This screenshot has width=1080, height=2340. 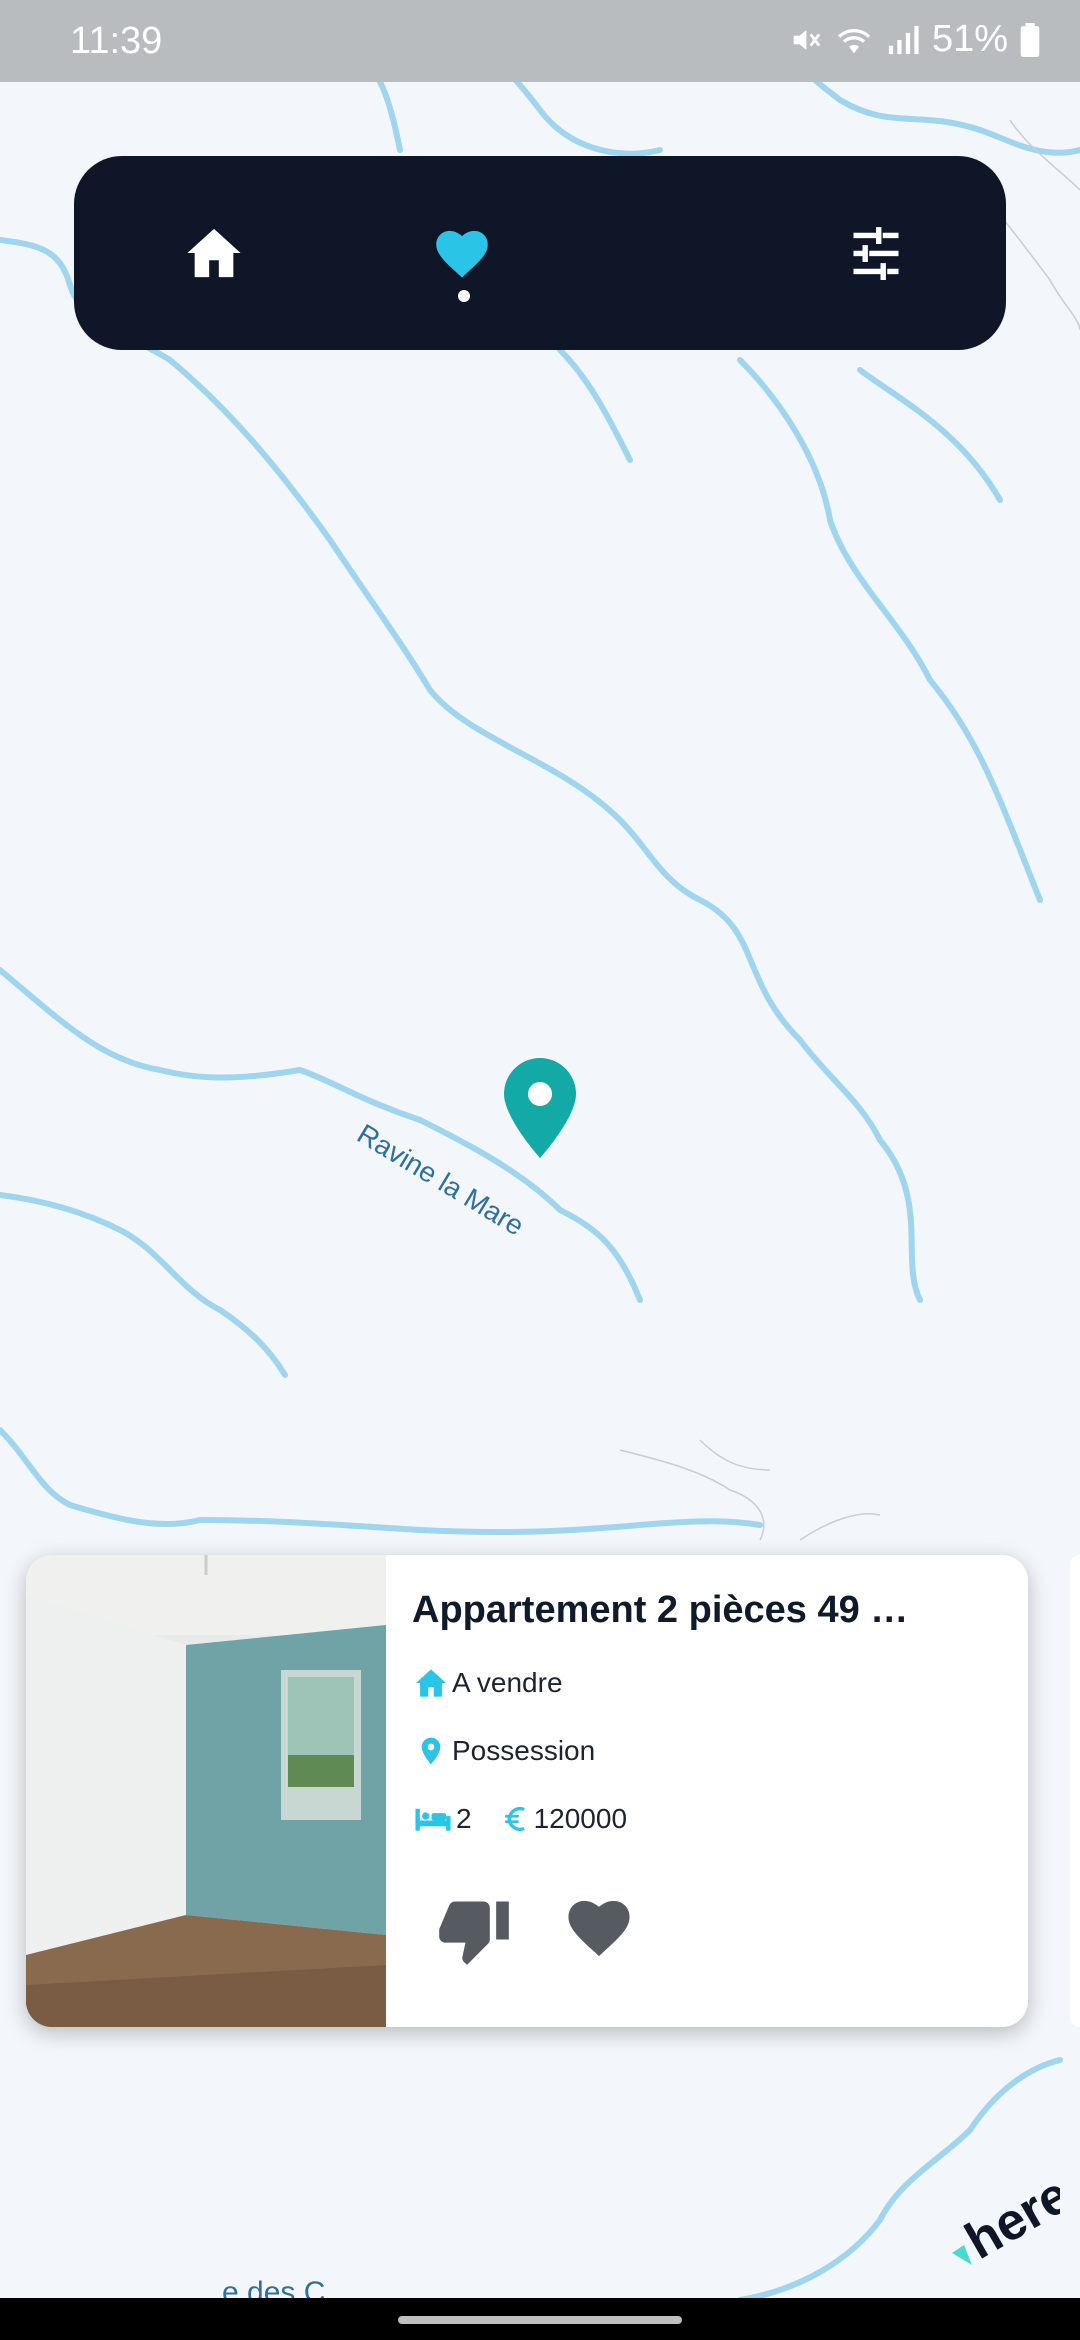 What do you see at coordinates (116, 41) in the screenshot?
I see `status-time: 11:39` at bounding box center [116, 41].